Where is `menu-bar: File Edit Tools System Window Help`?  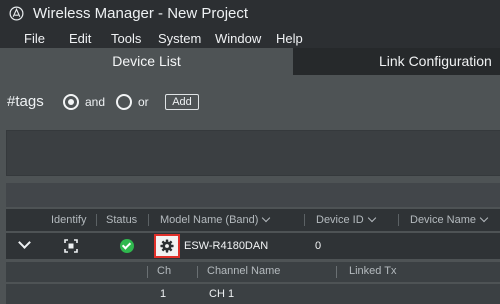
menu-bar: File Edit Tools System Window Help is located at coordinates (250, 38).